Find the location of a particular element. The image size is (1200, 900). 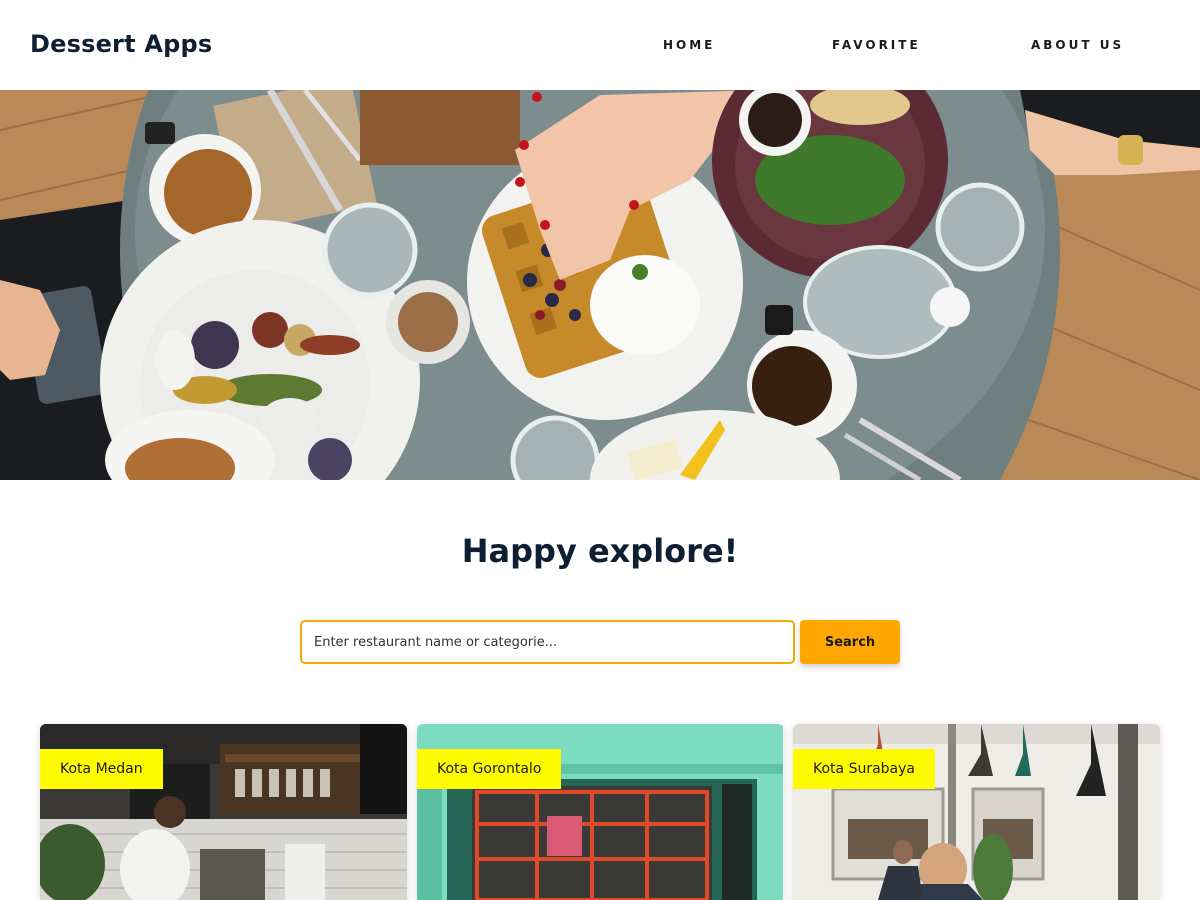

city-badge: Kota Surabaya is located at coordinates (864, 769).